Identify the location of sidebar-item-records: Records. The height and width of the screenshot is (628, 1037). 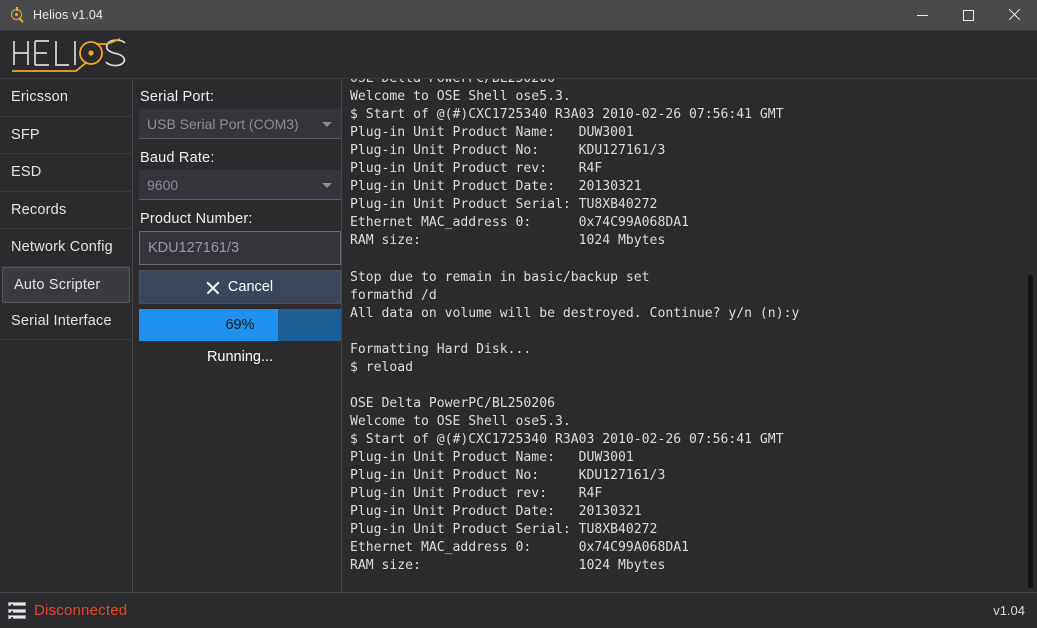
(66, 210).